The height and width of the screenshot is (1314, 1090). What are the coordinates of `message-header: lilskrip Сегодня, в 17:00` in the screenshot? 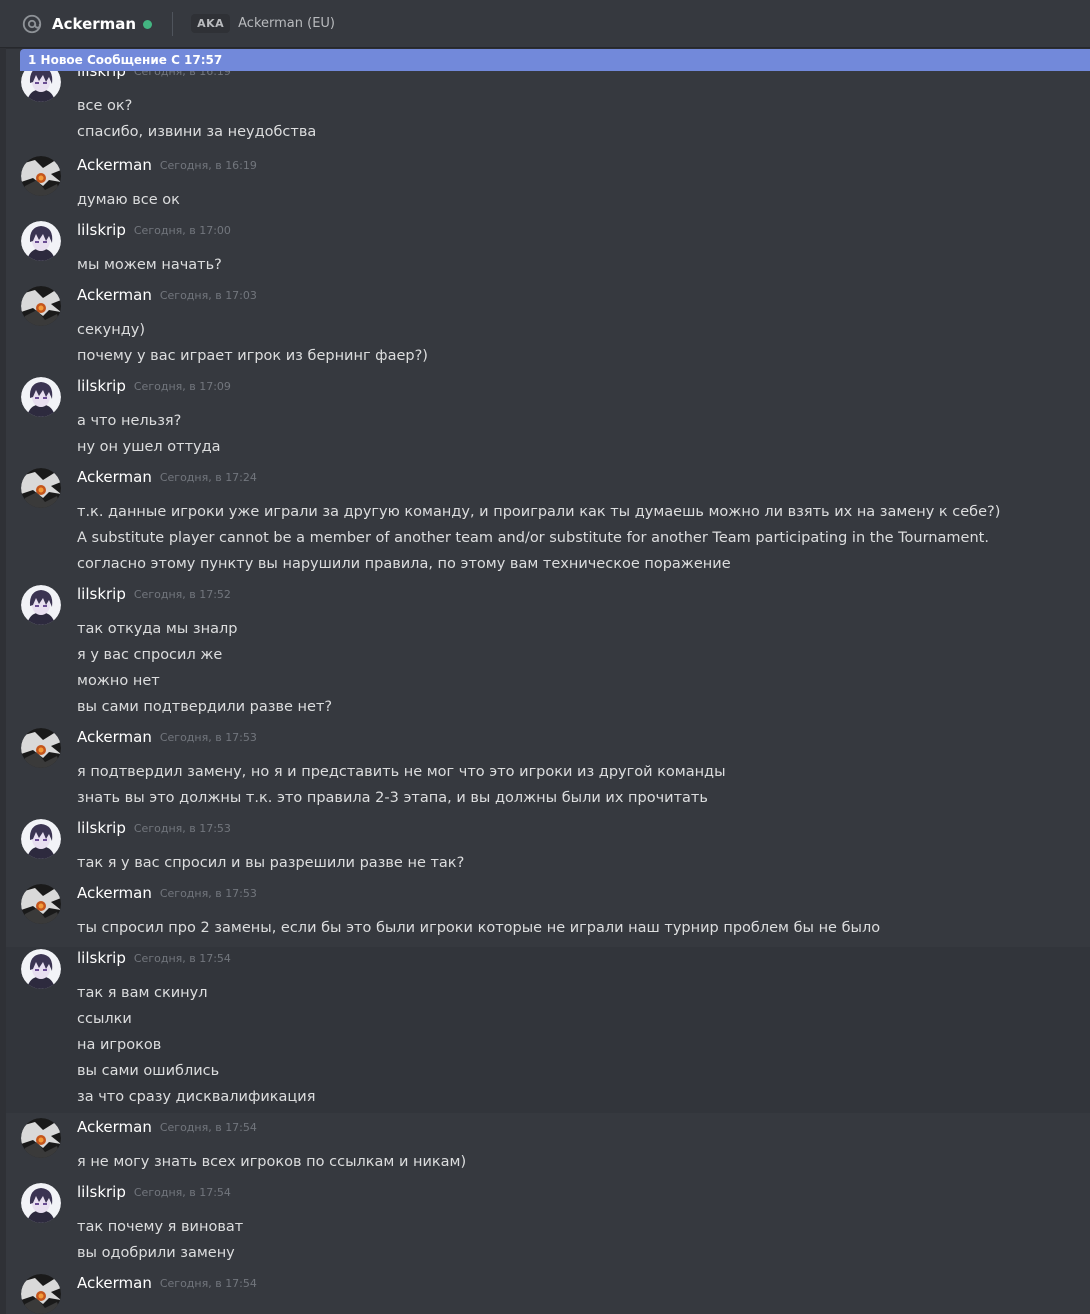 It's located at (154, 230).